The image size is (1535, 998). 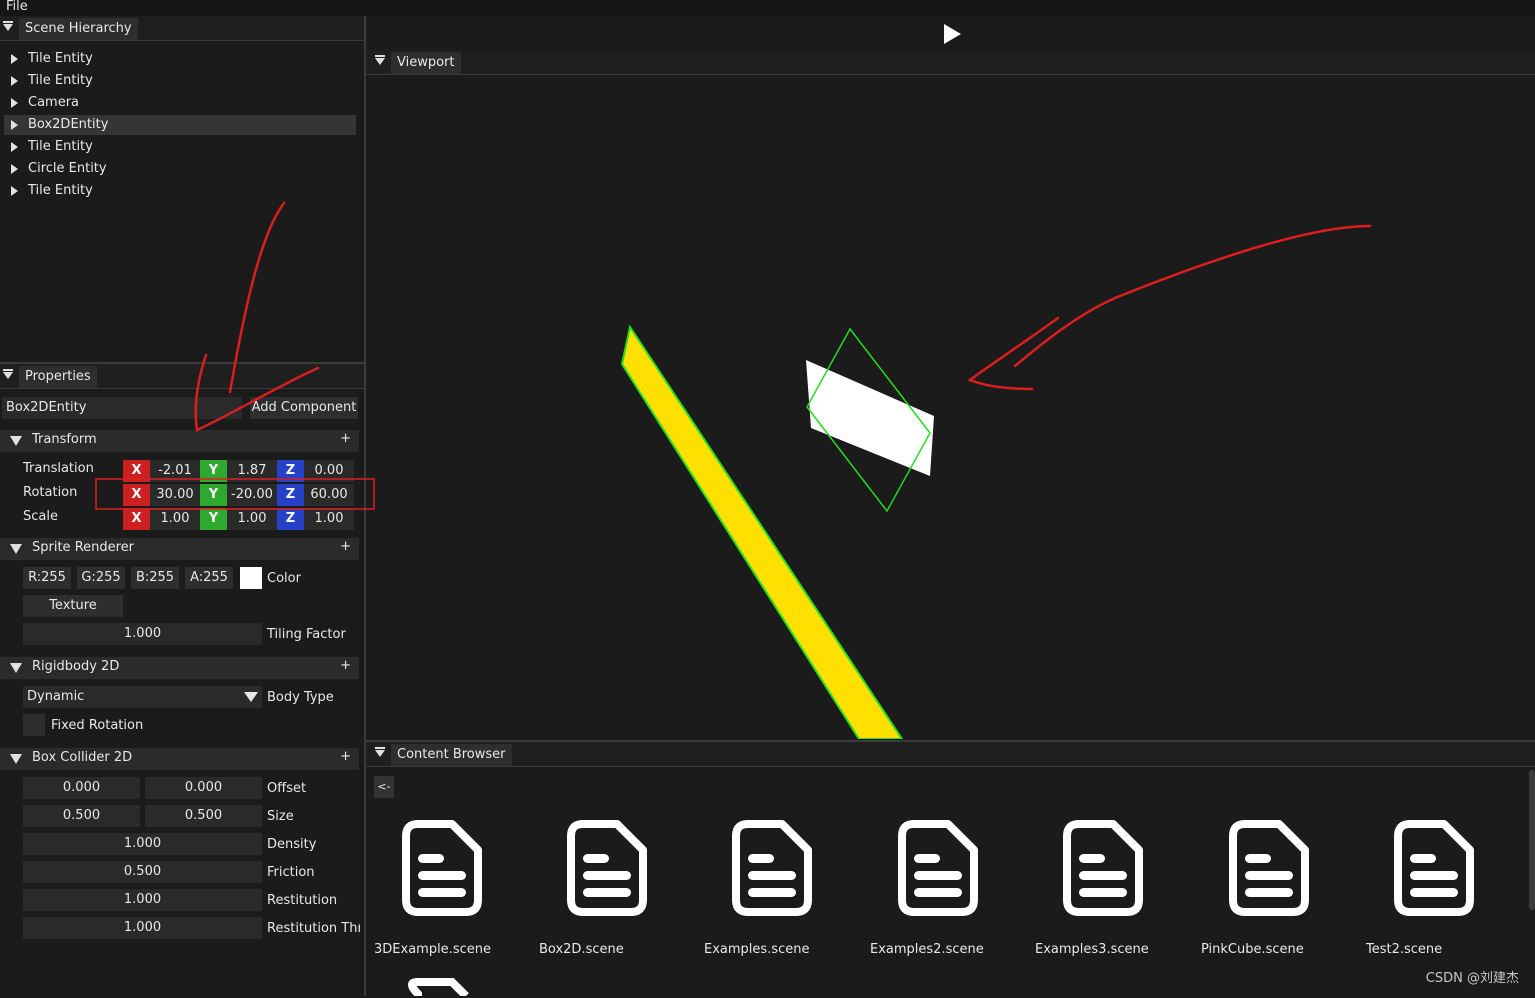 I want to click on add-component-button: Add Component, so click(x=304, y=408).